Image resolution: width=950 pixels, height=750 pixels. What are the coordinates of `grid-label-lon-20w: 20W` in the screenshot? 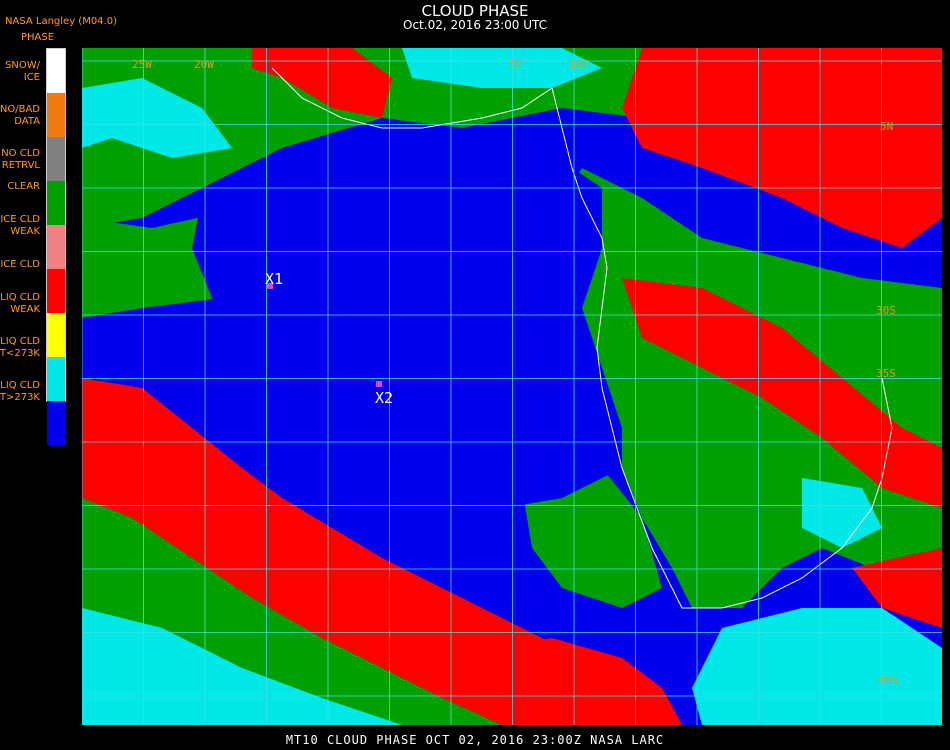 It's located at (204, 64).